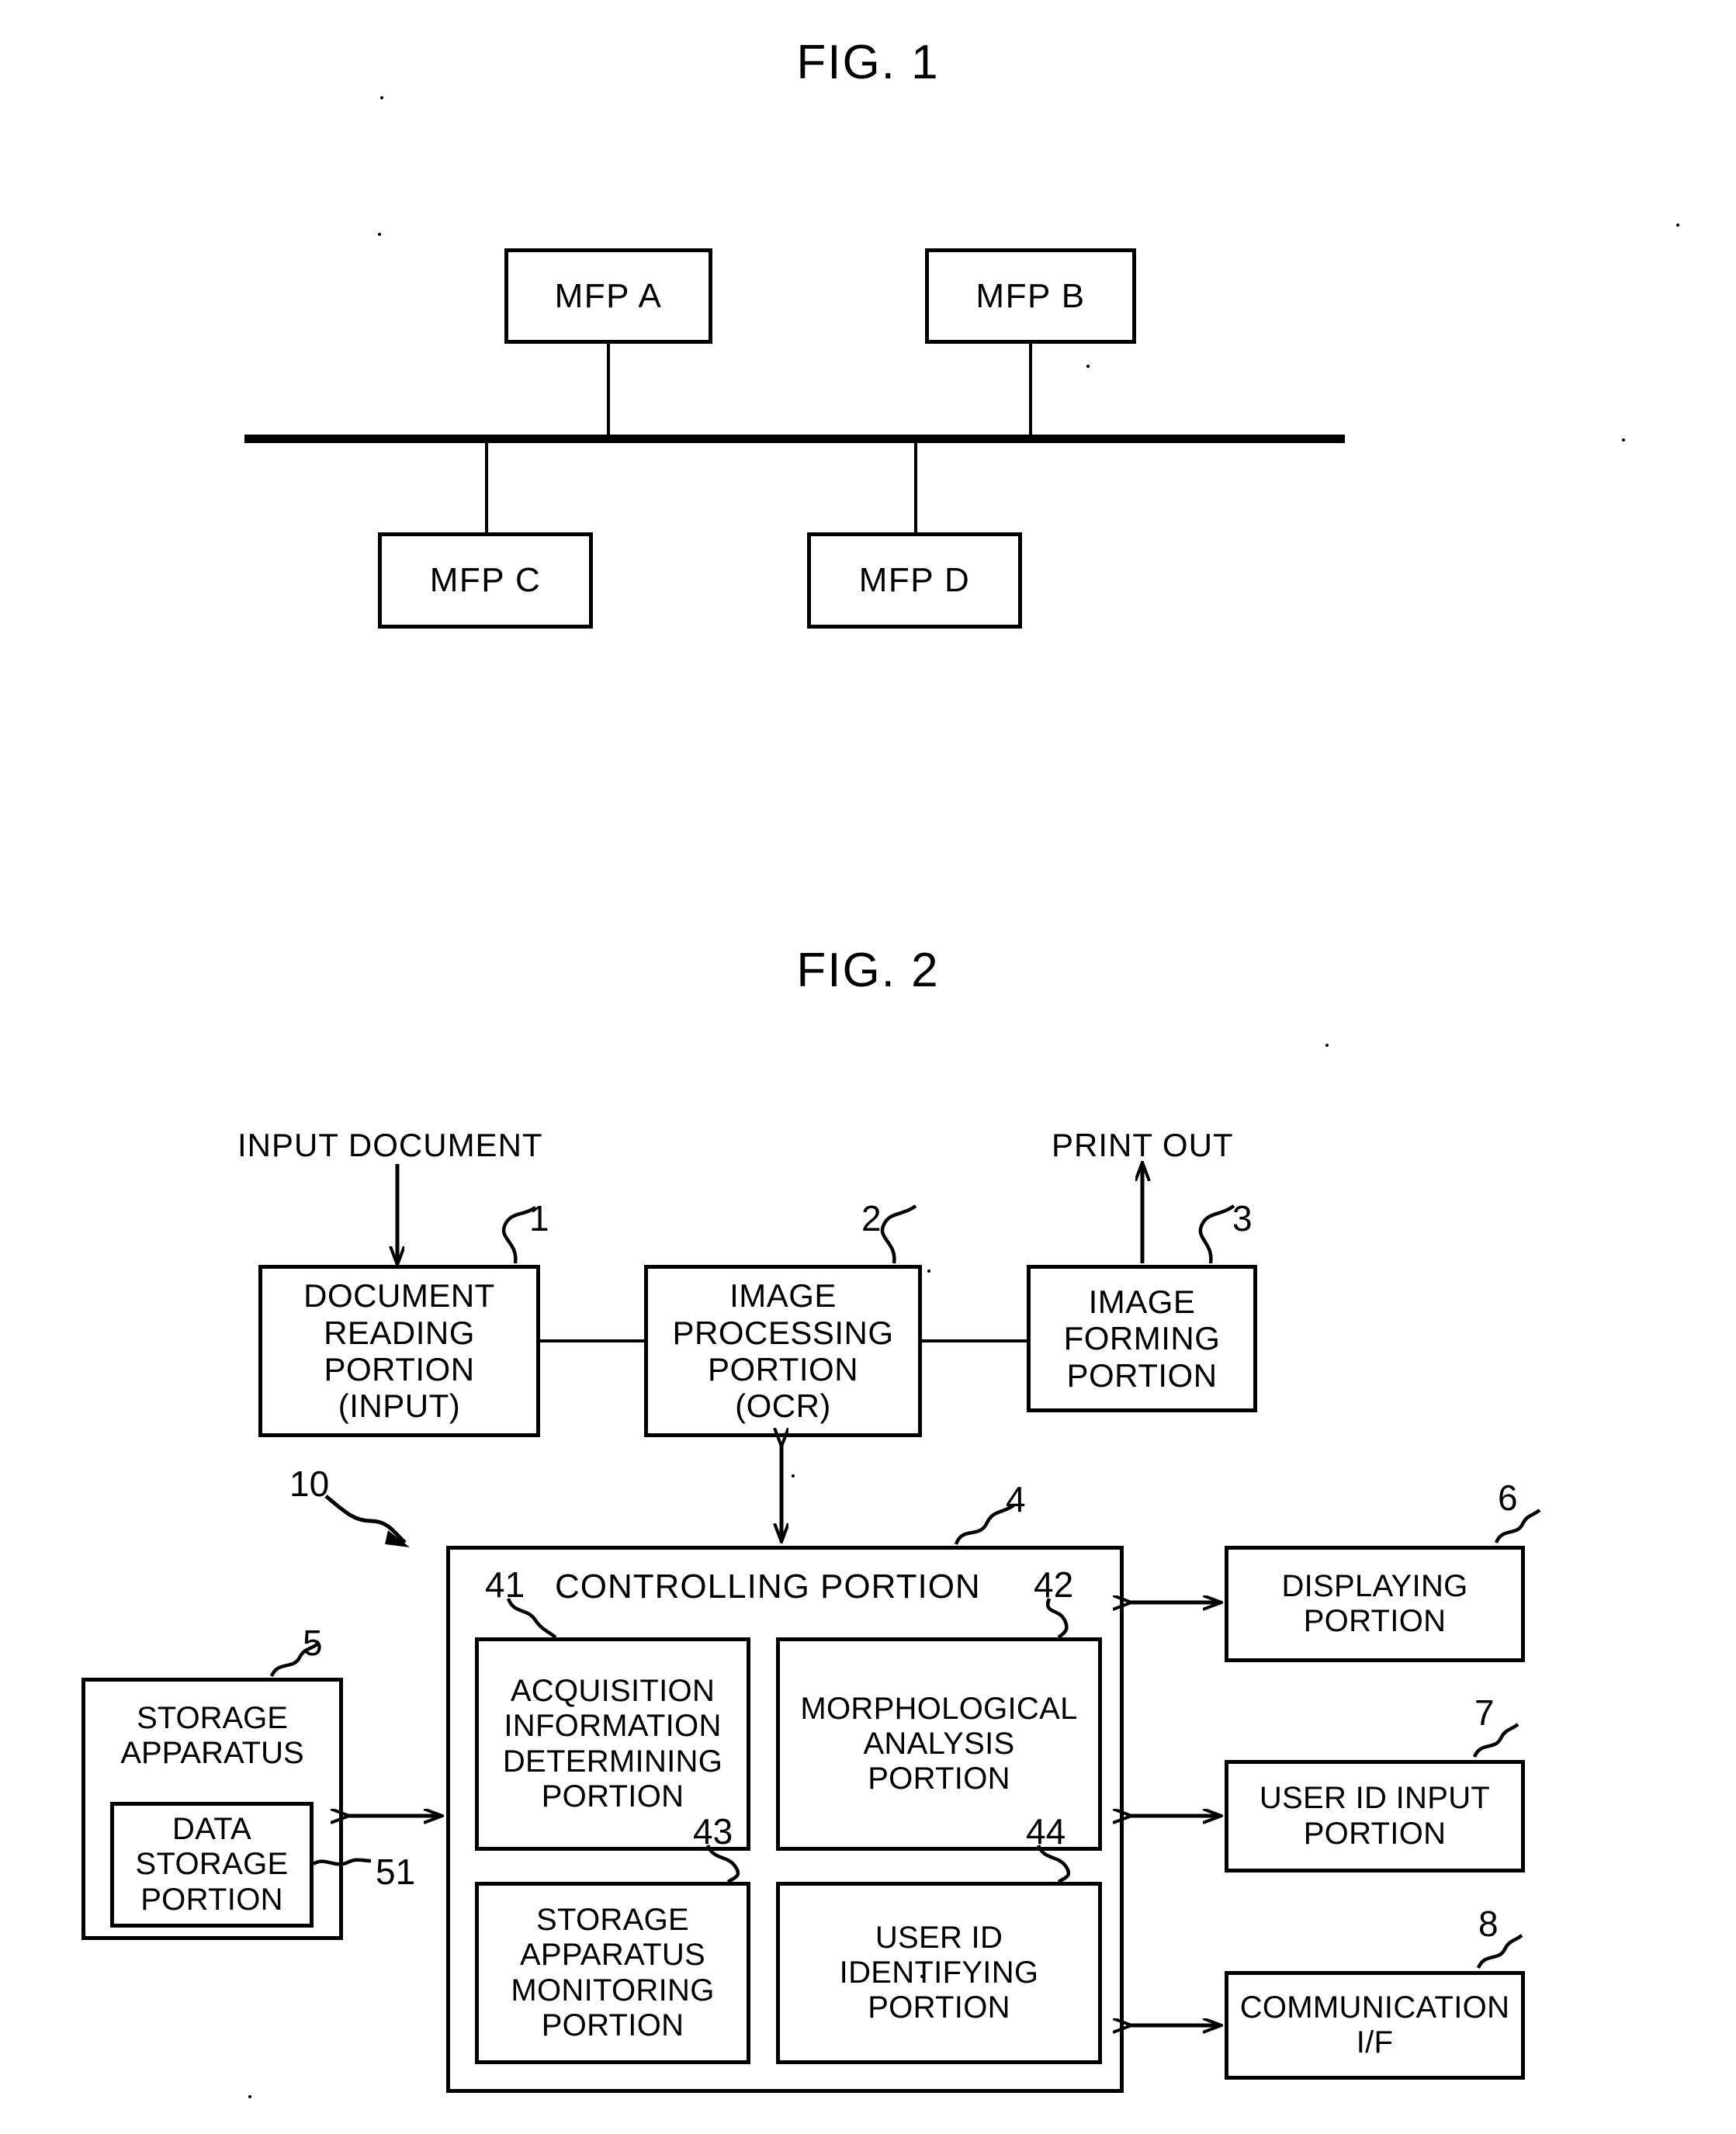 The width and height of the screenshot is (1736, 2134). I want to click on controlling-portion-title: CONTROLLING PORTION, so click(768, 1587).